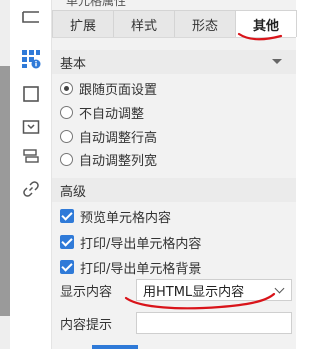 The width and height of the screenshot is (320, 349). What do you see at coordinates (174, 190) in the screenshot?
I see `advanced-section-header: 高级` at bounding box center [174, 190].